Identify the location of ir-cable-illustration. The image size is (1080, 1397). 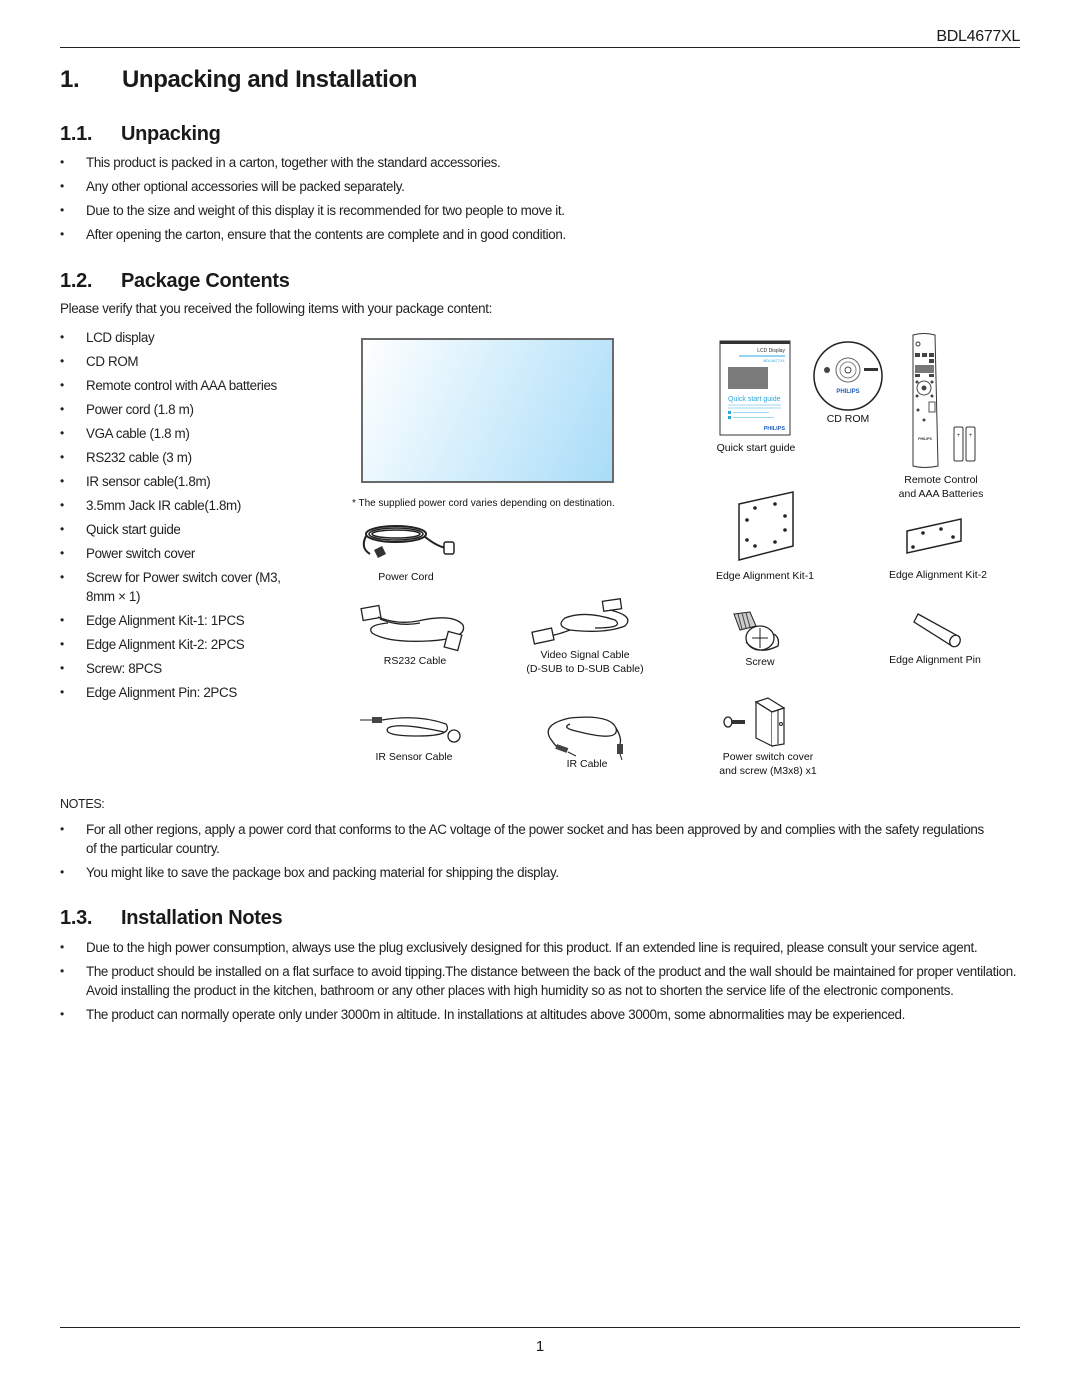
(585, 737).